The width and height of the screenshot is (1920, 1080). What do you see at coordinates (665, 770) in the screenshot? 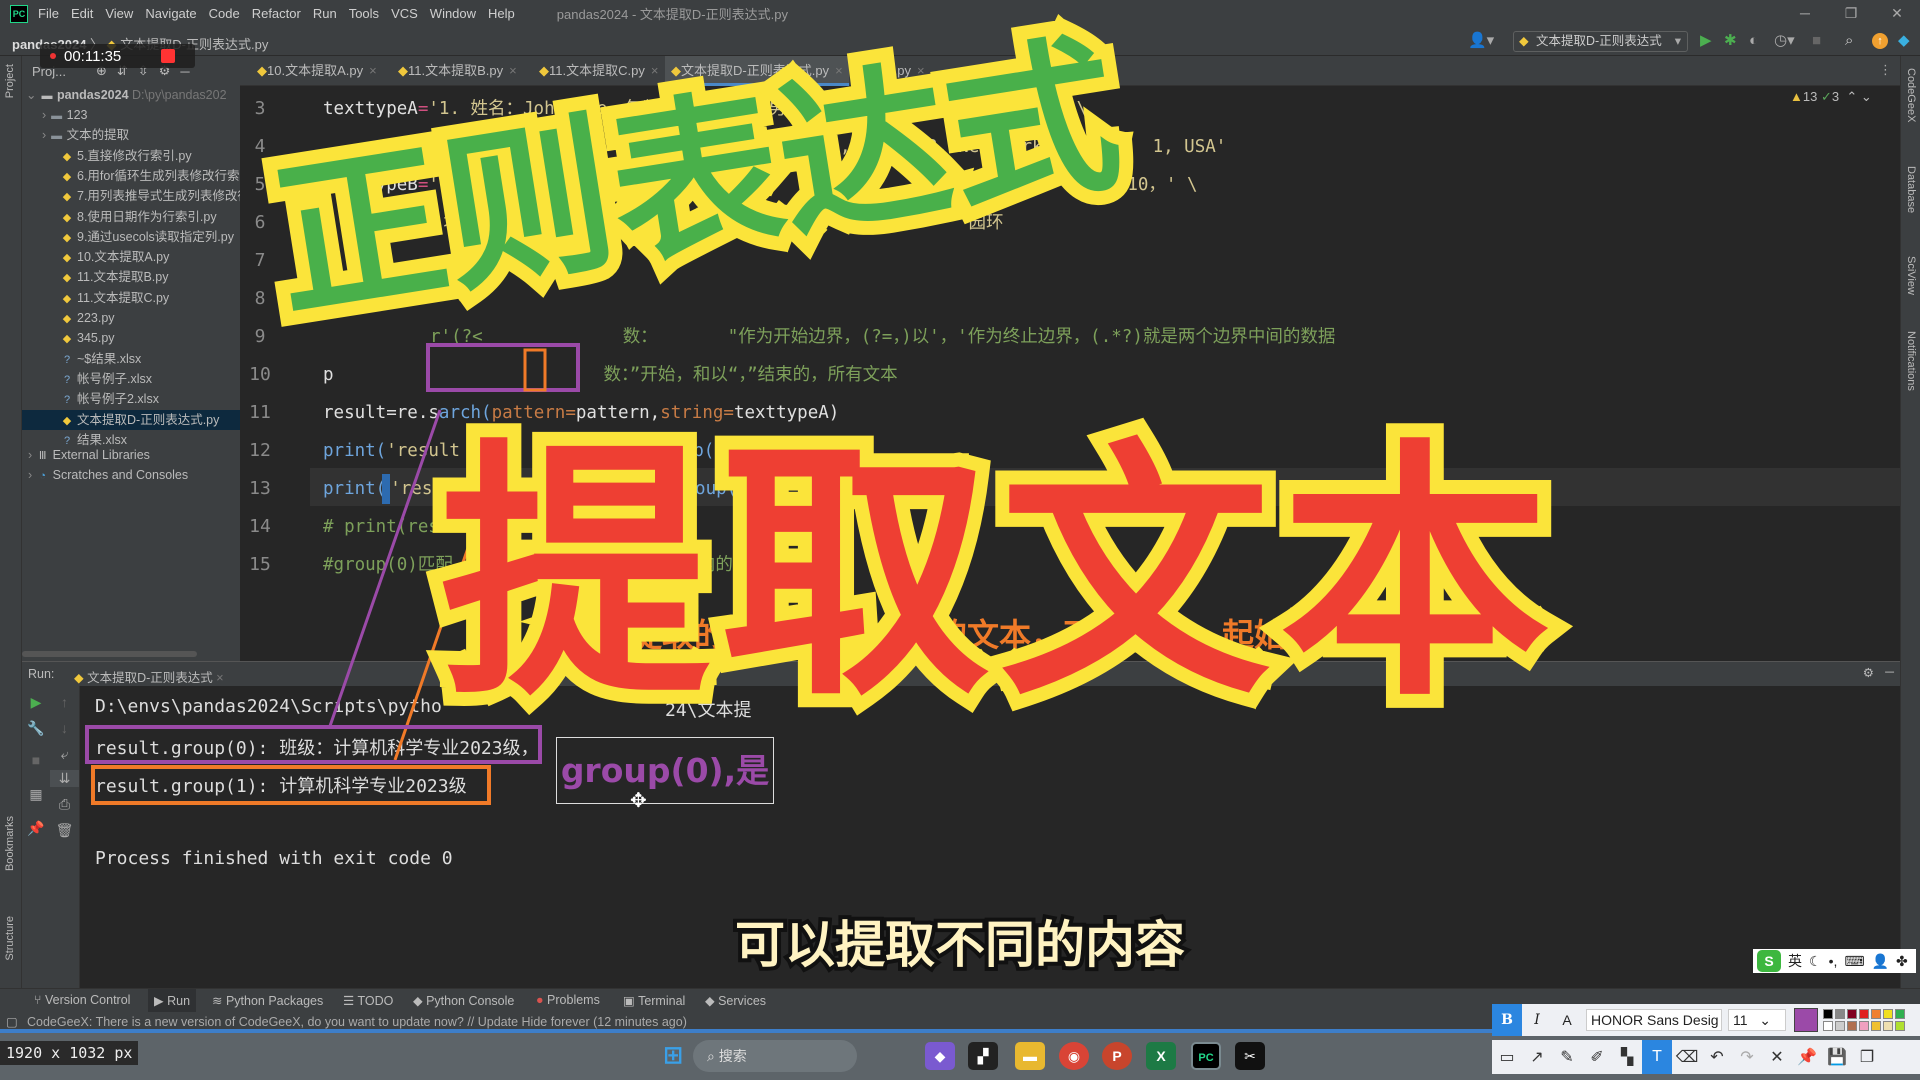
I see `text-annotation-box: group(0),是` at bounding box center [665, 770].